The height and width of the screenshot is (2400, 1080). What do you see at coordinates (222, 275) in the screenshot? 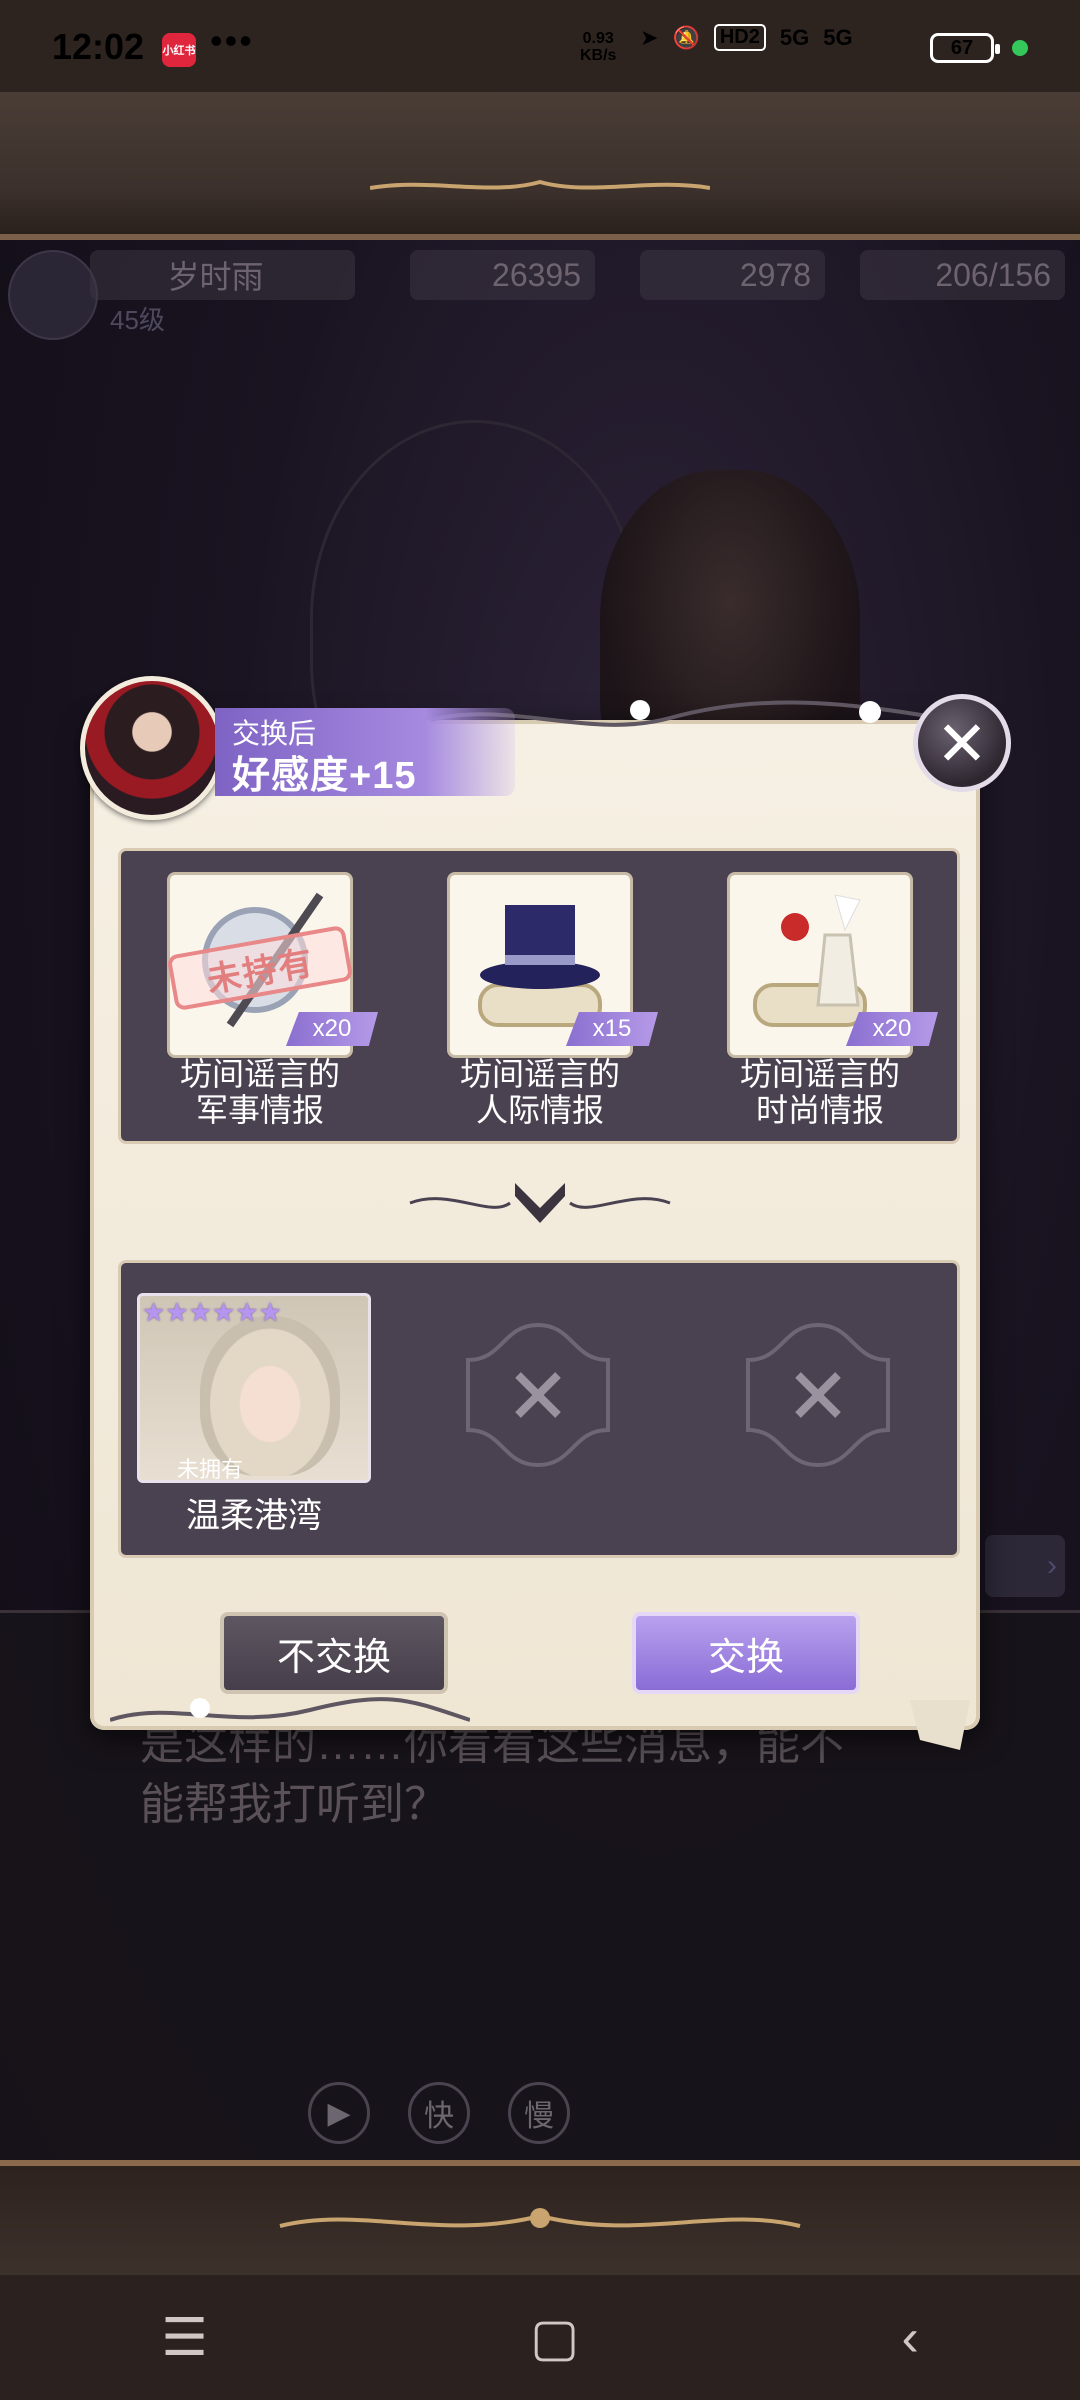
I see `player-name: 岁时雨` at bounding box center [222, 275].